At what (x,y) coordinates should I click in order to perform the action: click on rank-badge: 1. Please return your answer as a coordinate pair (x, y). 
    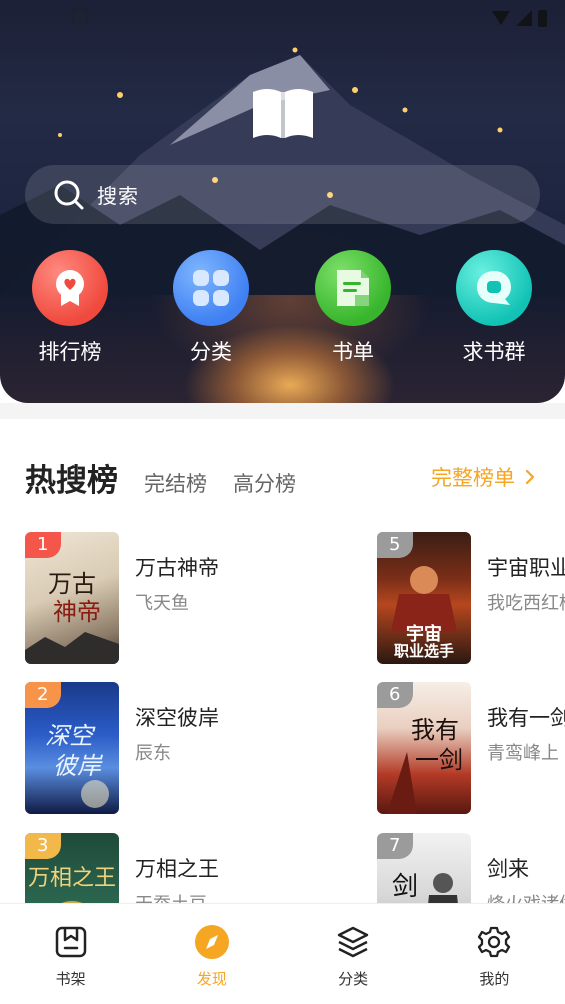
    Looking at the image, I should click on (43, 545).